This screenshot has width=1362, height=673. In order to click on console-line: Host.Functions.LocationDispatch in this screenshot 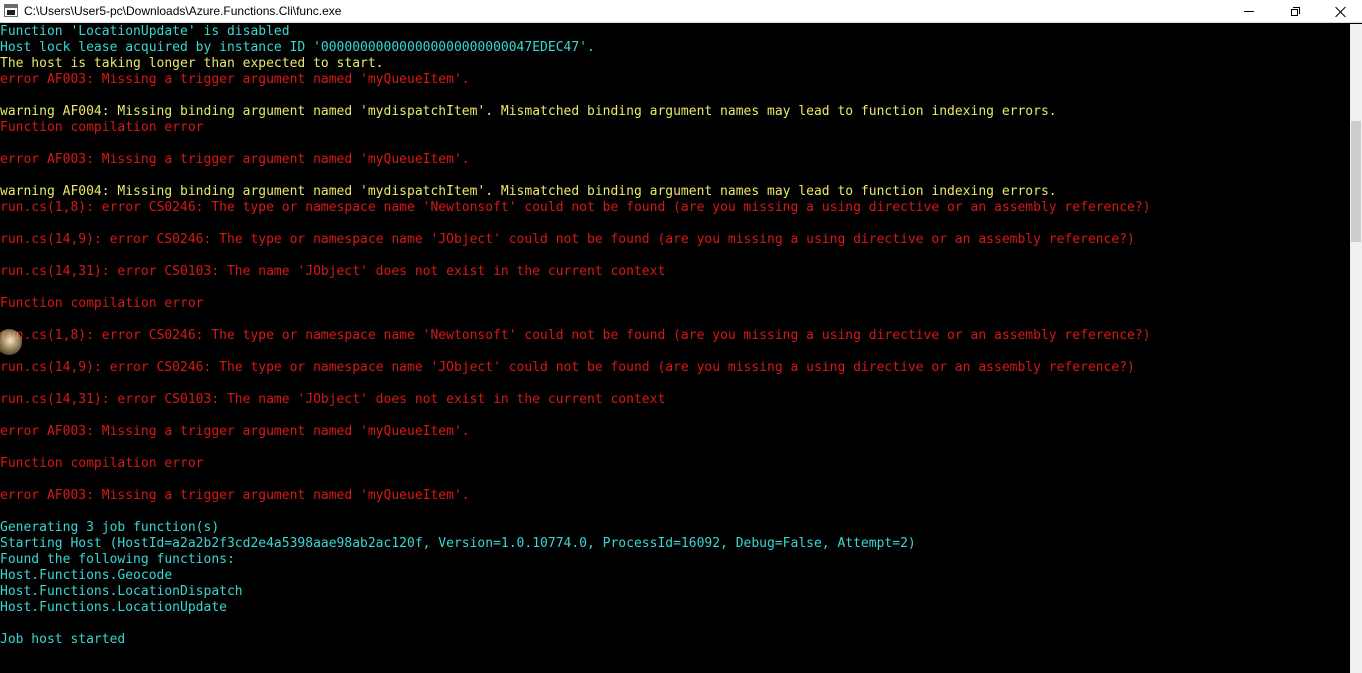, I will do `click(121, 591)`.